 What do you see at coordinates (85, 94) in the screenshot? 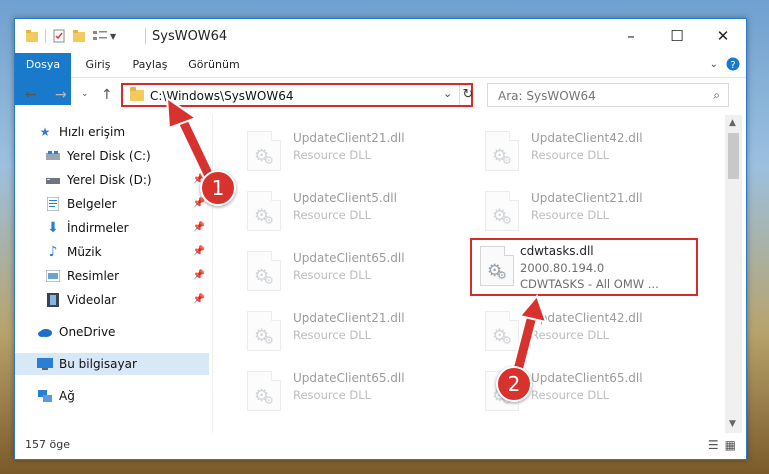
I see `recent-locations-icon: ⌄` at bounding box center [85, 94].